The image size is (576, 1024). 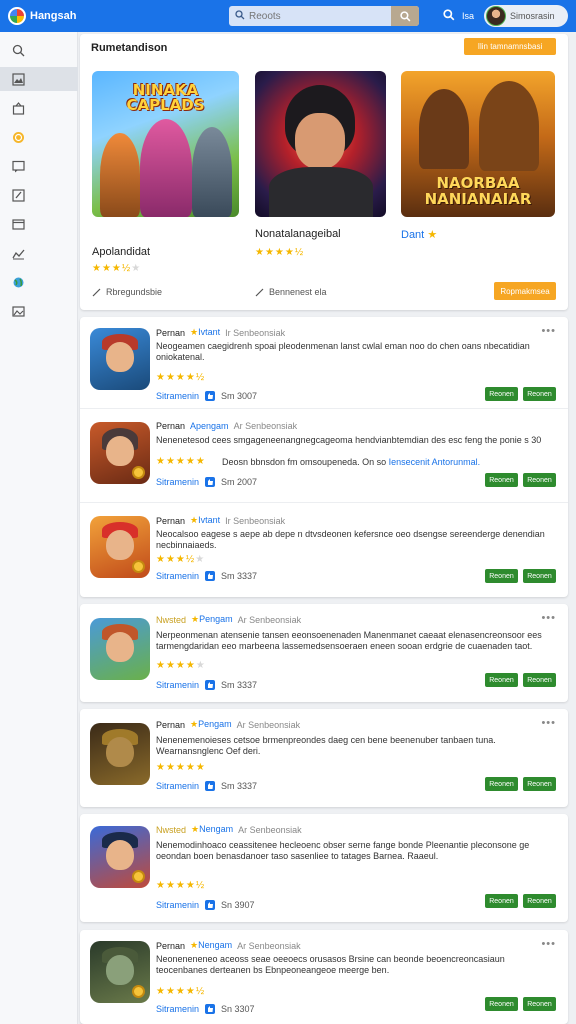 What do you see at coordinates (298, 234) in the screenshot?
I see `featured-game-name: Nonatalanageibal` at bounding box center [298, 234].